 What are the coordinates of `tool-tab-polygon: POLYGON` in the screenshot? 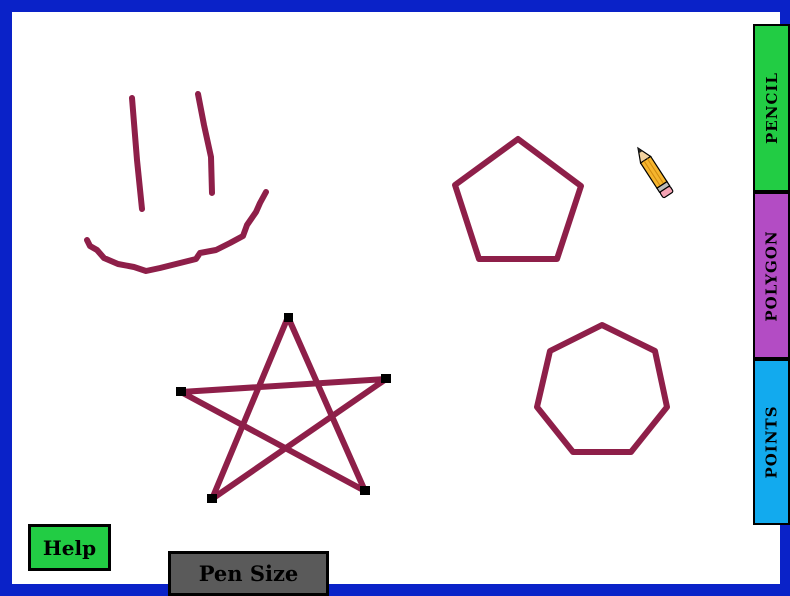 It's located at (771, 275).